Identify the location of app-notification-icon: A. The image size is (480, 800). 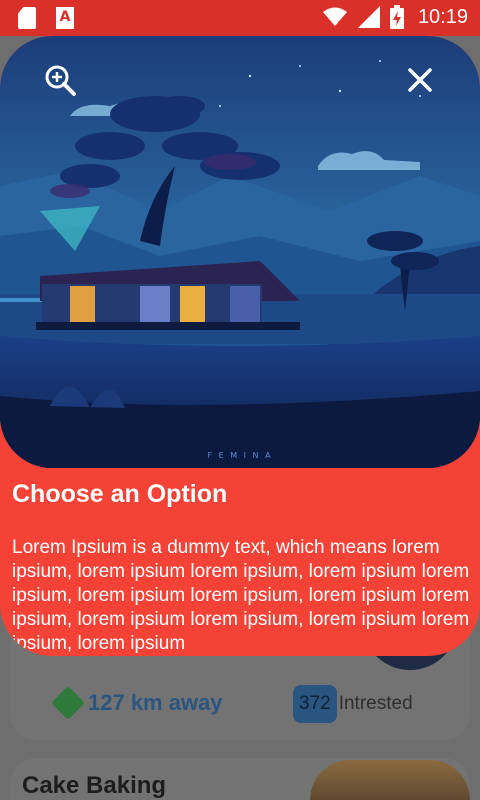
(65, 18).